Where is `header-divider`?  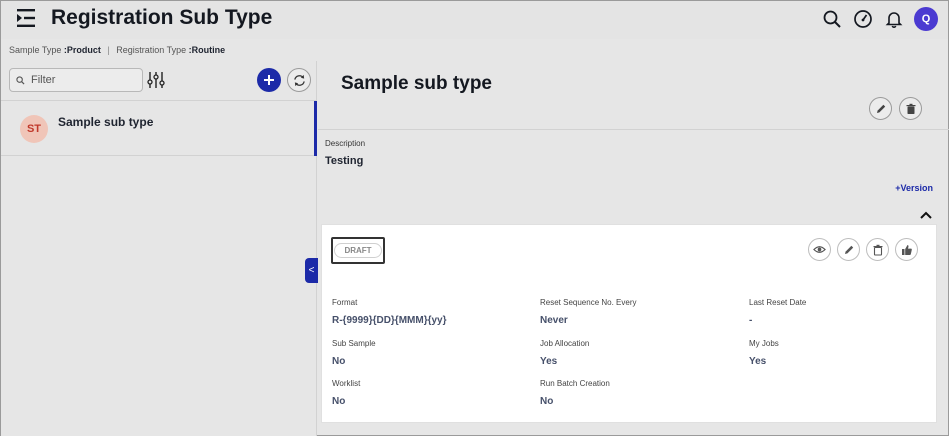
header-divider is located at coordinates (633, 129).